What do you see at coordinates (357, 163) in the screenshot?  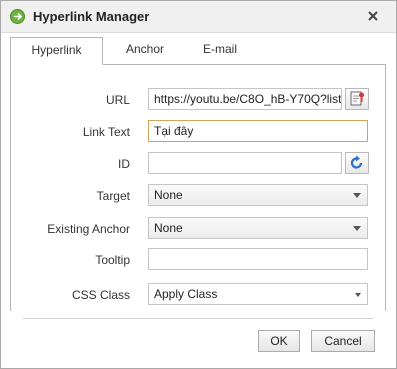 I see `refresh-icon` at bounding box center [357, 163].